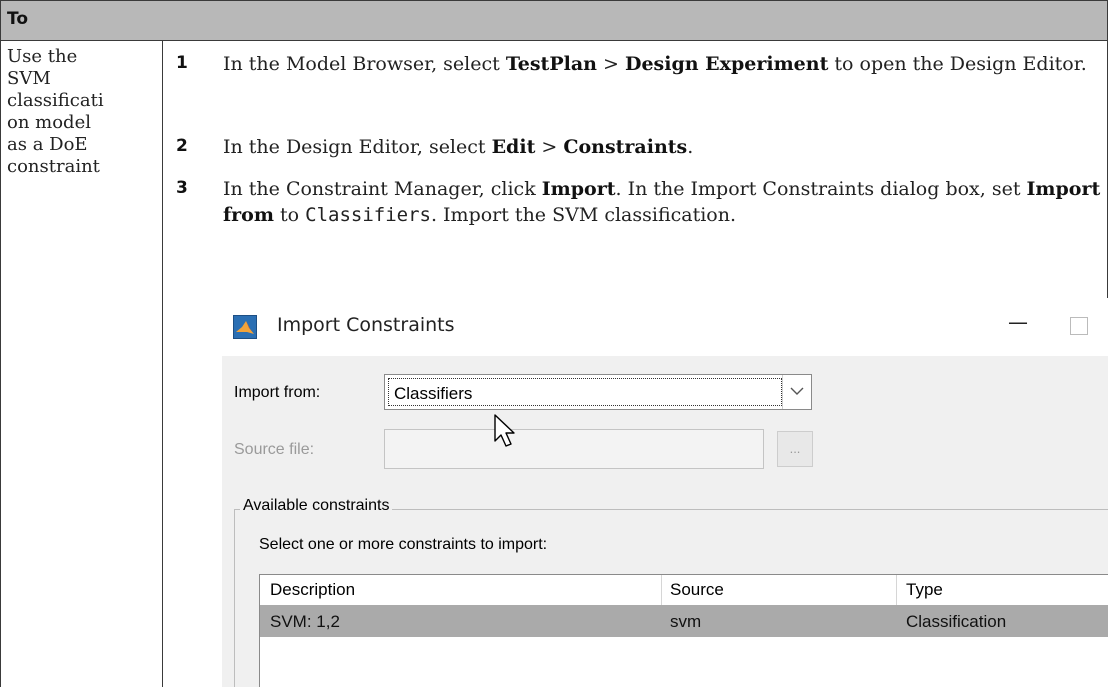 This screenshot has height=687, width=1110. What do you see at coordinates (368, 215) in the screenshot?
I see `code-classifiers: Classifiers` at bounding box center [368, 215].